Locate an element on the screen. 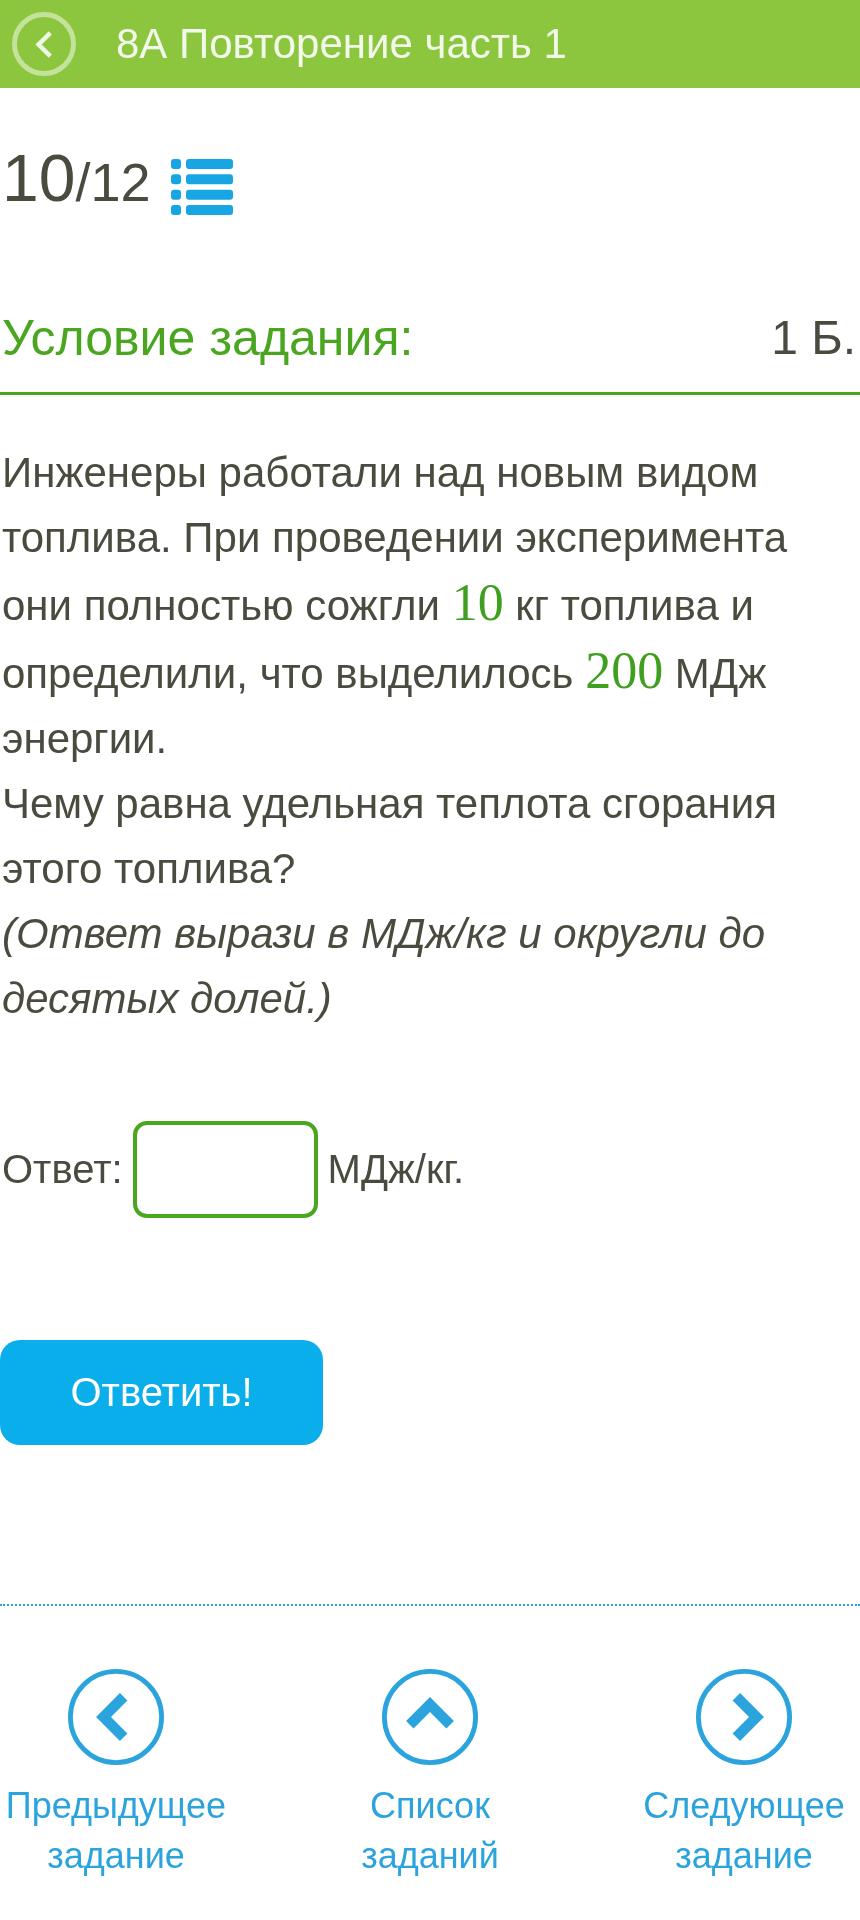  chevron-left-circle-icon is located at coordinates (116, 1717).